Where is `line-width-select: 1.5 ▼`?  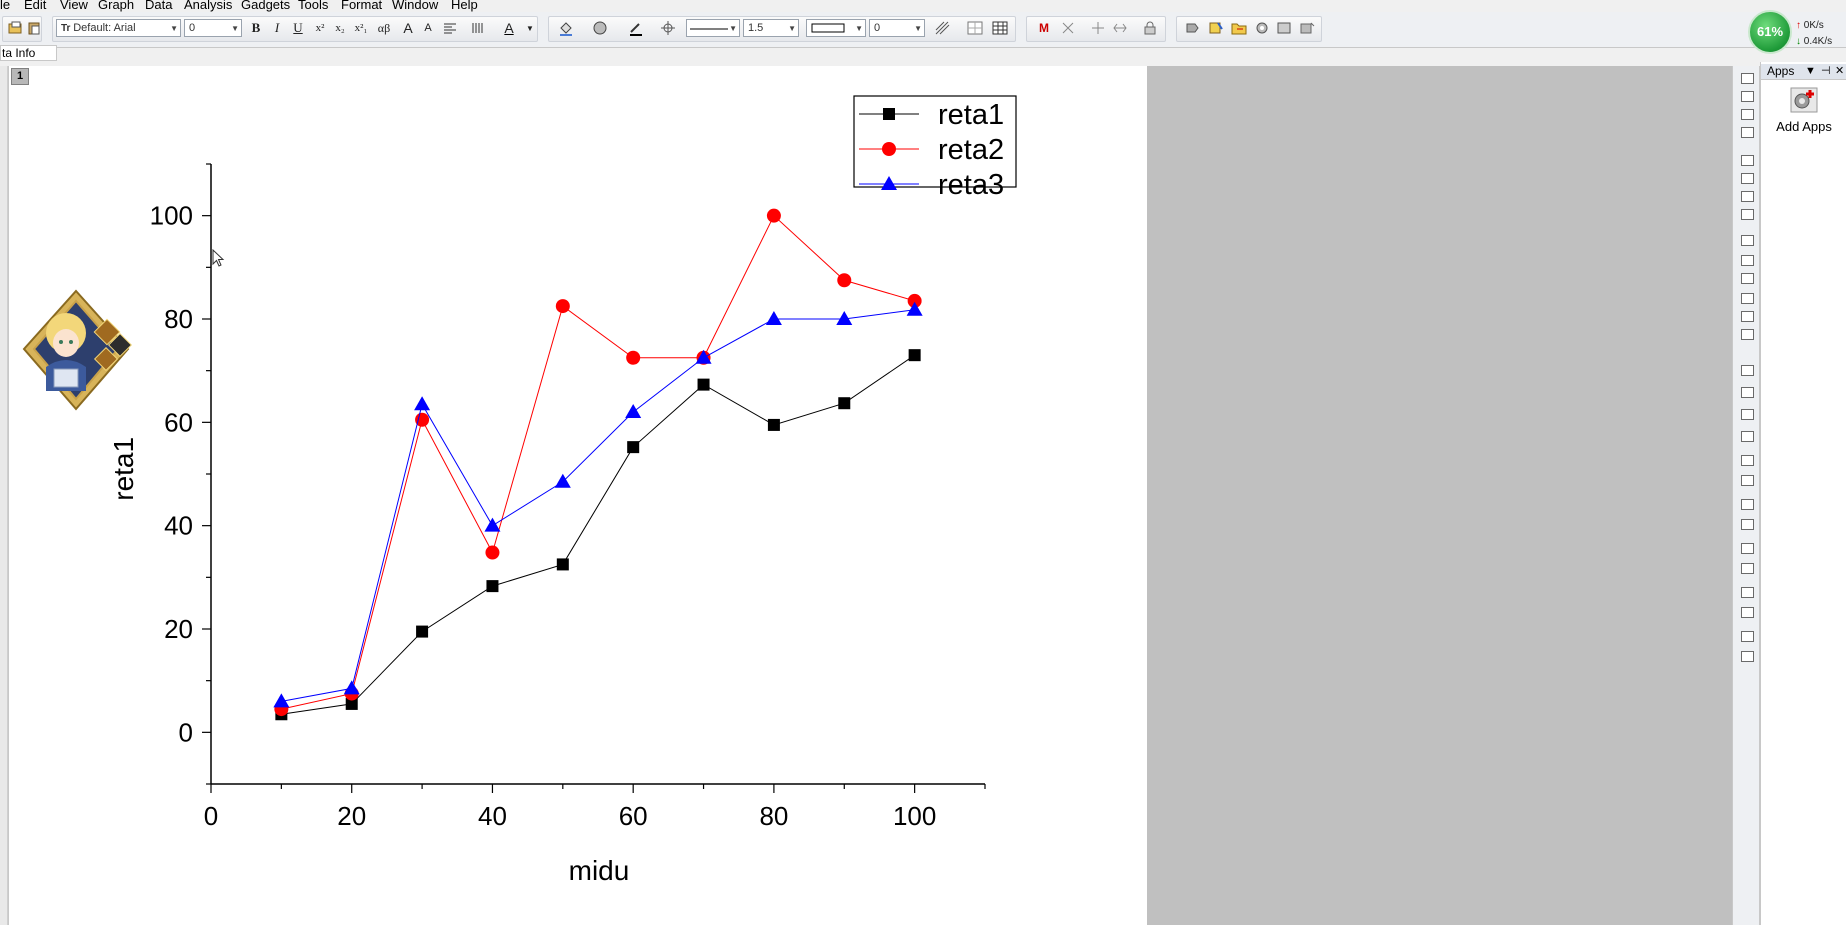 line-width-select: 1.5 ▼ is located at coordinates (771, 28).